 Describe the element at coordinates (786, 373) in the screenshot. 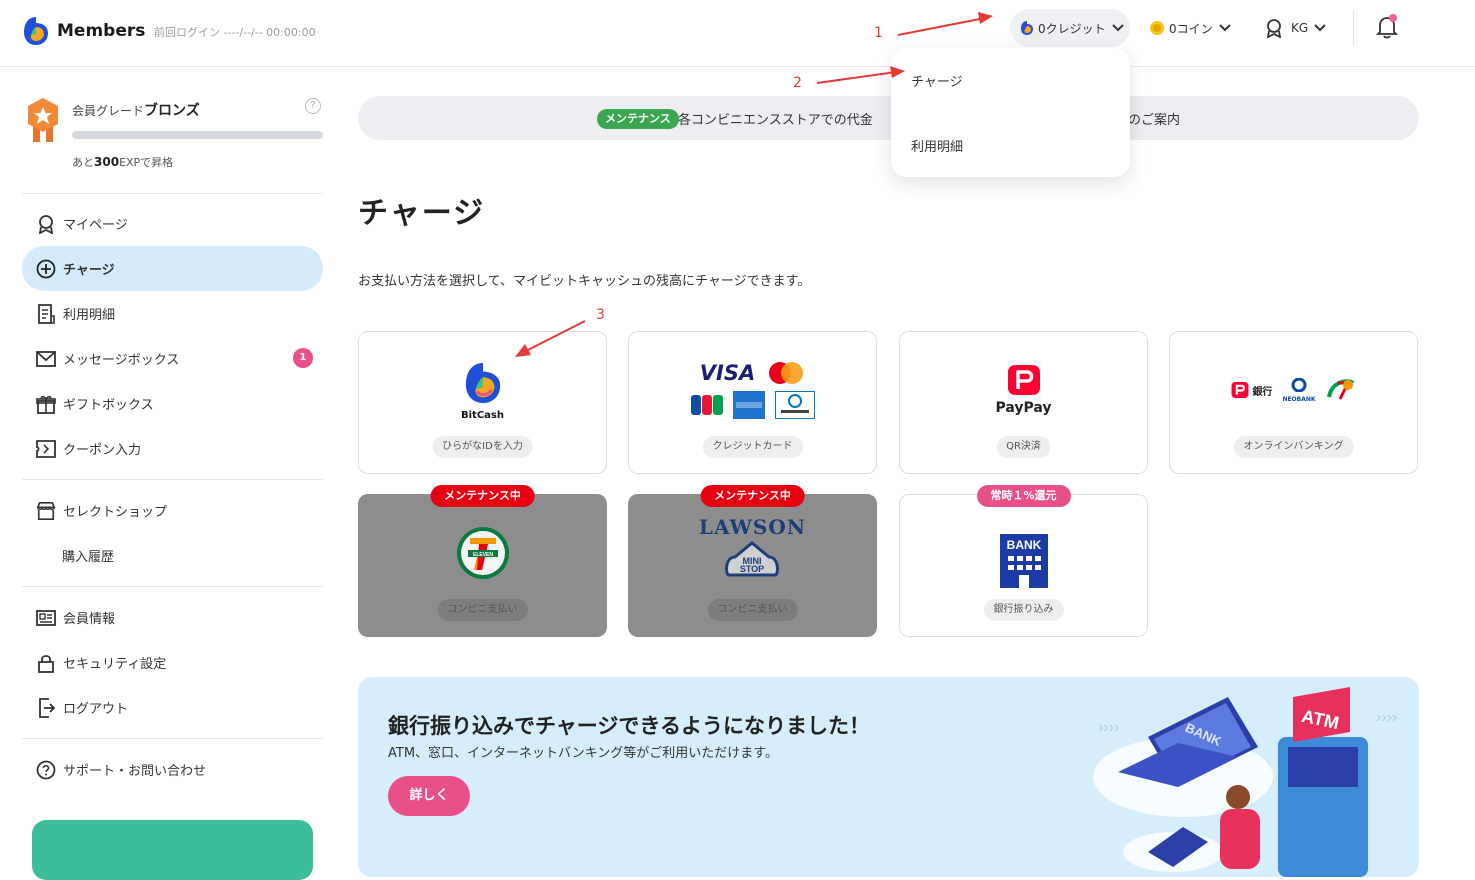

I see `mastercard-icon` at that location.